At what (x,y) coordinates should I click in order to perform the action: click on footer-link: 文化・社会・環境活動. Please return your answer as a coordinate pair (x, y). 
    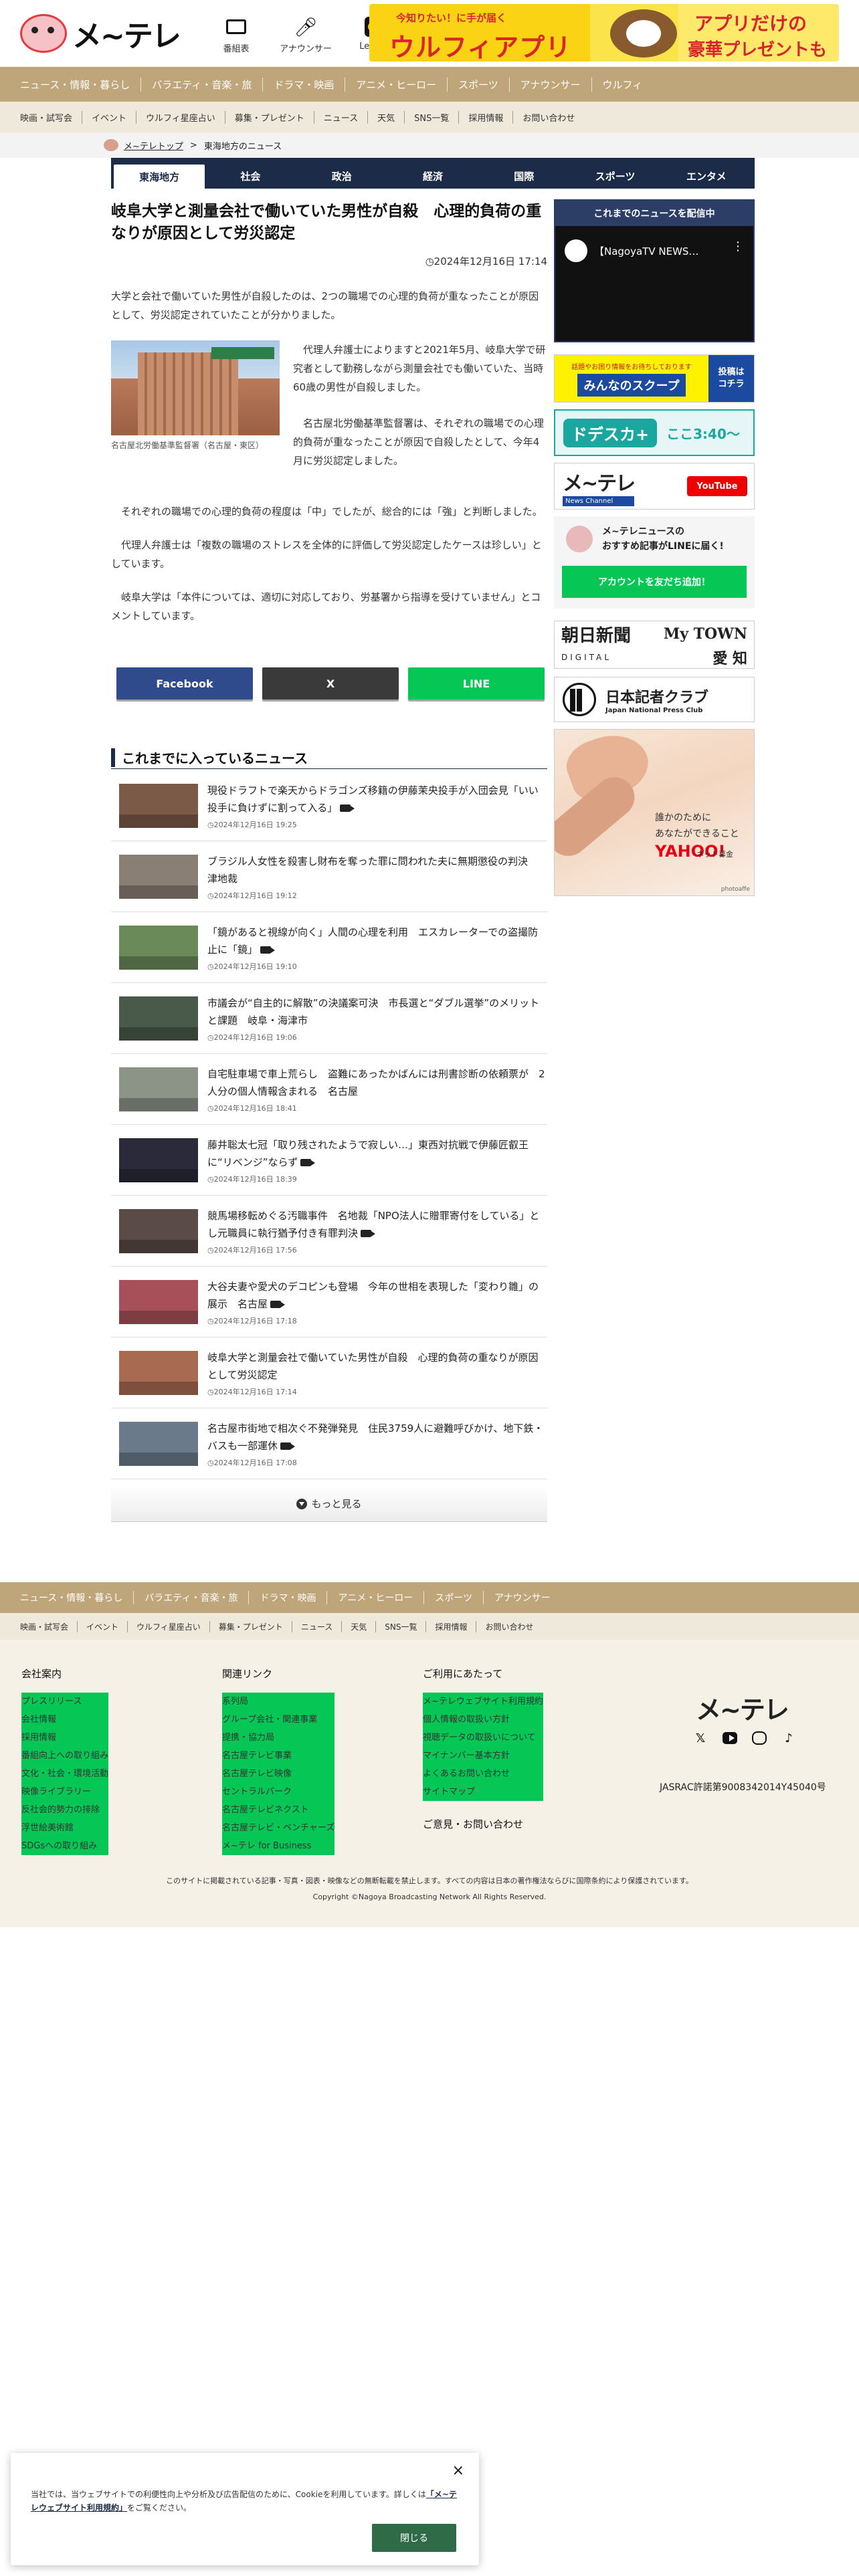
    Looking at the image, I should click on (65, 1774).